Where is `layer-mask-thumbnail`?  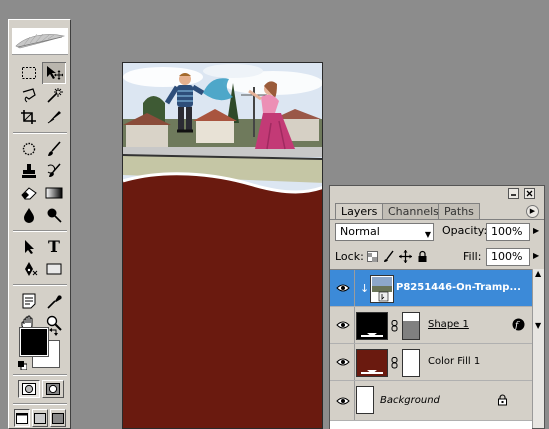 layer-mask-thumbnail is located at coordinates (411, 363).